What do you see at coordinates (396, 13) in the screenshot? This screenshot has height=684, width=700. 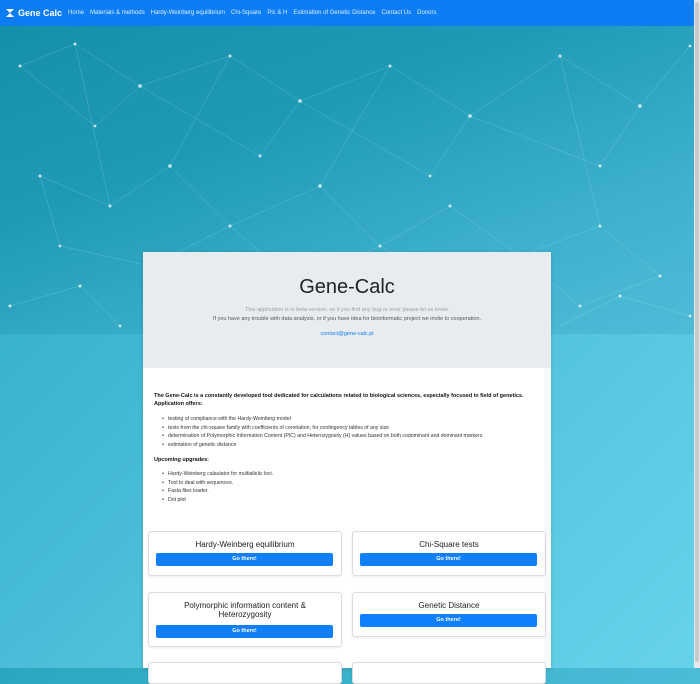 I see `nav-contact-us: Contact Us` at bounding box center [396, 13].